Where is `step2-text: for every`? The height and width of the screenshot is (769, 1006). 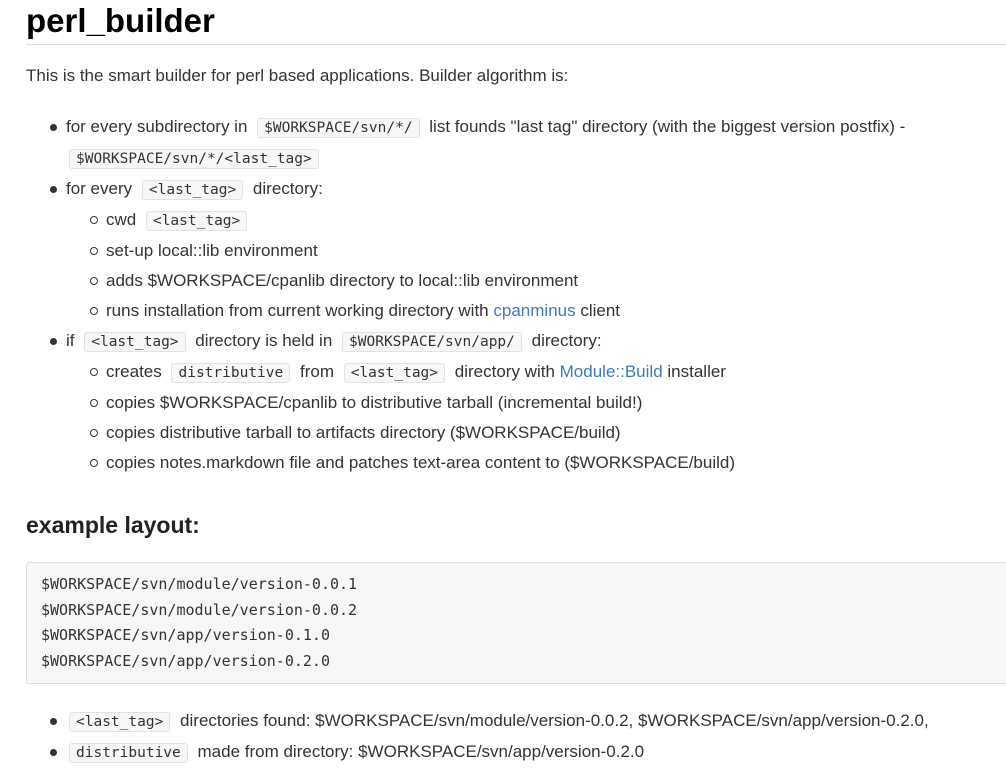
step2-text: for every is located at coordinates (99, 188).